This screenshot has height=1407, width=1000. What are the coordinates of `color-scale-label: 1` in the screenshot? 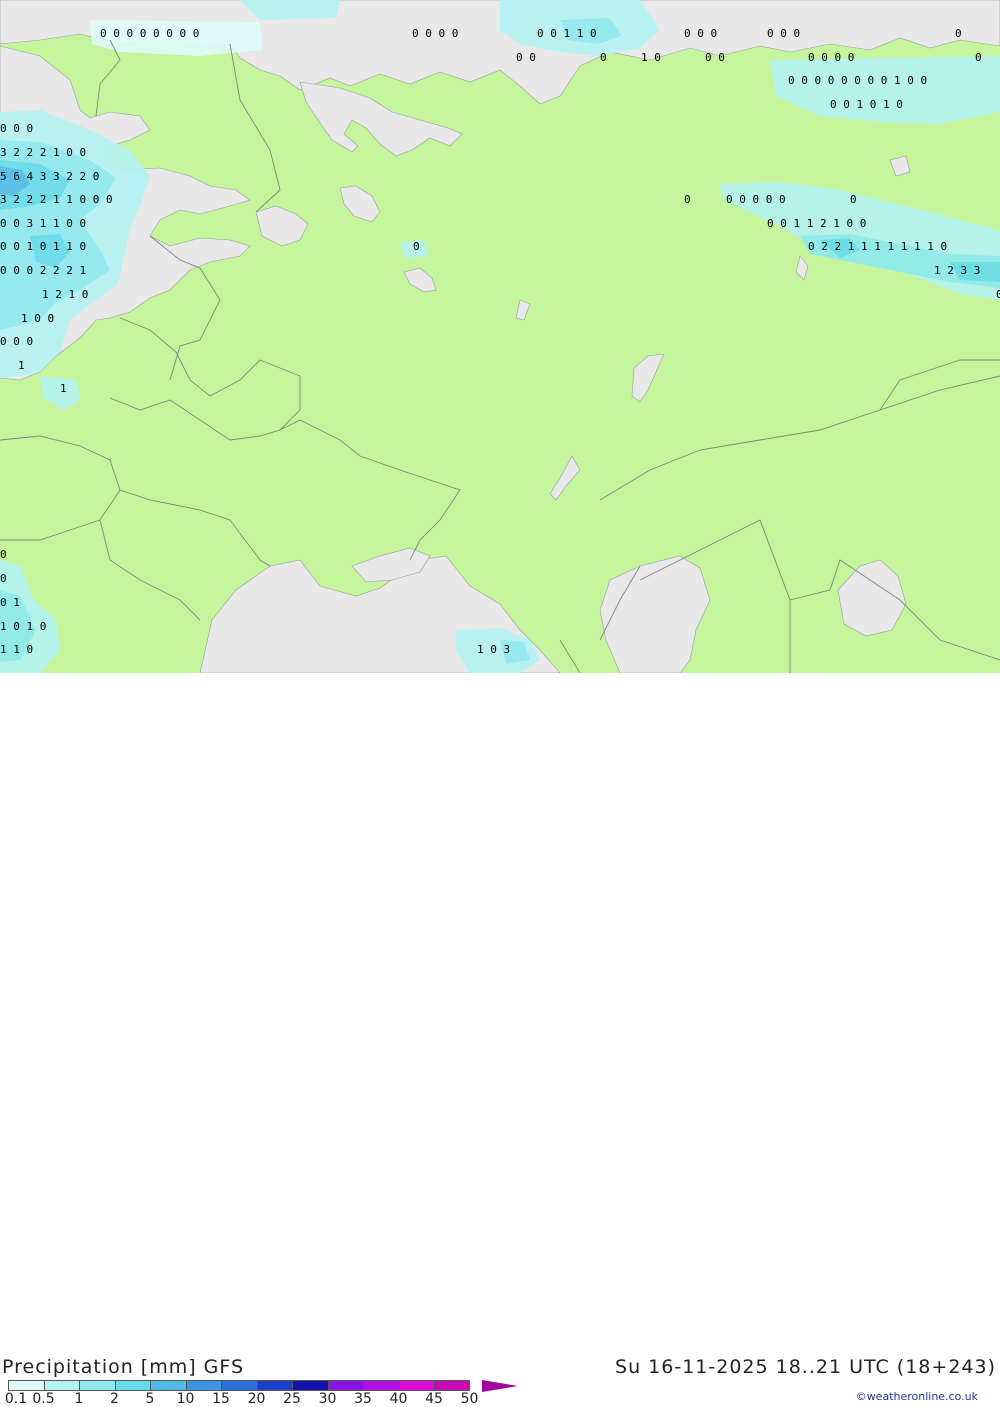 It's located at (79, 1399).